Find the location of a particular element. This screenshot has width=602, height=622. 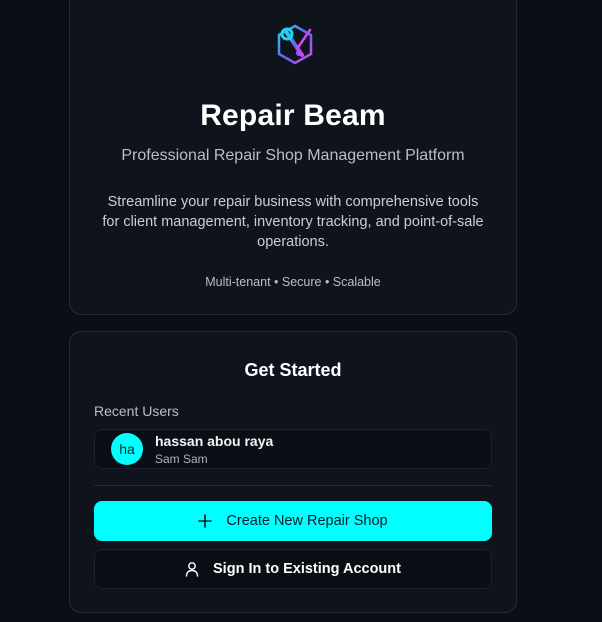

divider is located at coordinates (293, 485).